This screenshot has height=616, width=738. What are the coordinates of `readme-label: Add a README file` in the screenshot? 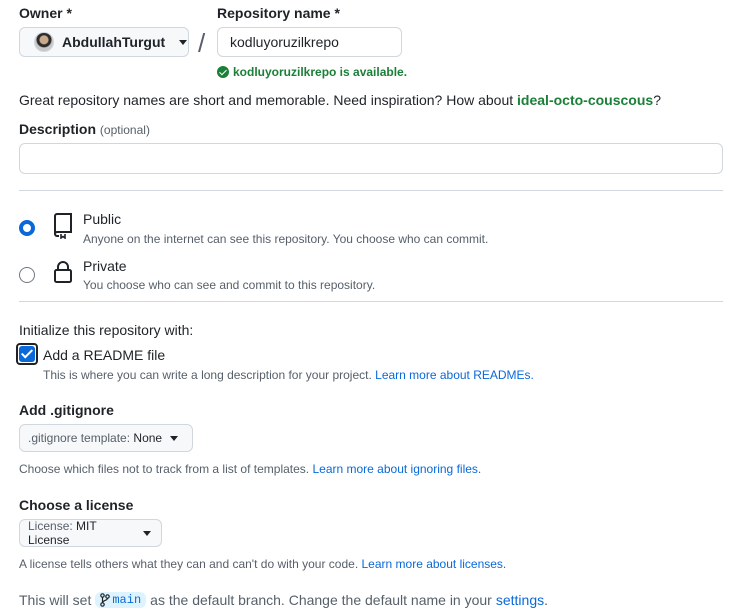 It's located at (104, 355).